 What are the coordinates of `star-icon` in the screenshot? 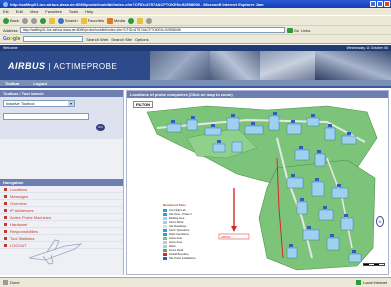 It's located at (83, 20).